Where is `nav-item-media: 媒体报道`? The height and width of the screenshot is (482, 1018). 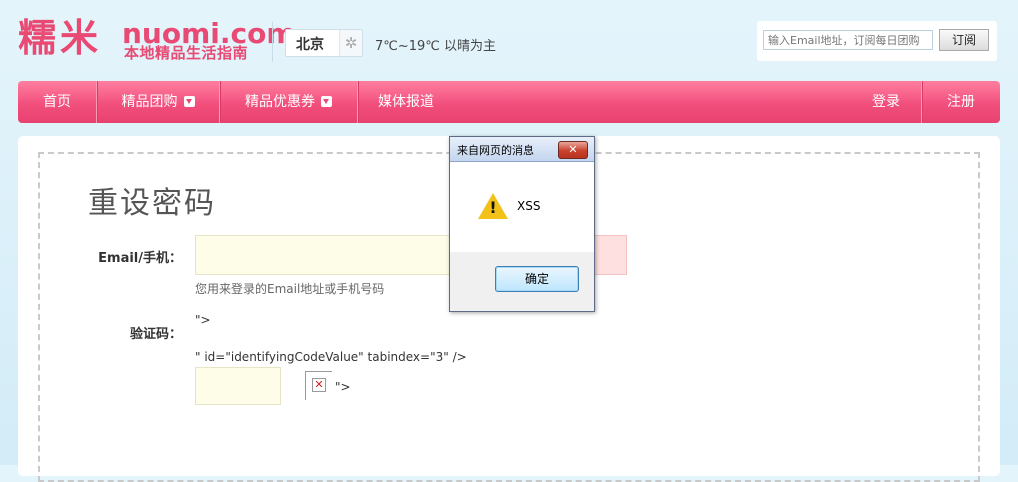 nav-item-media: 媒体报道 is located at coordinates (406, 102).